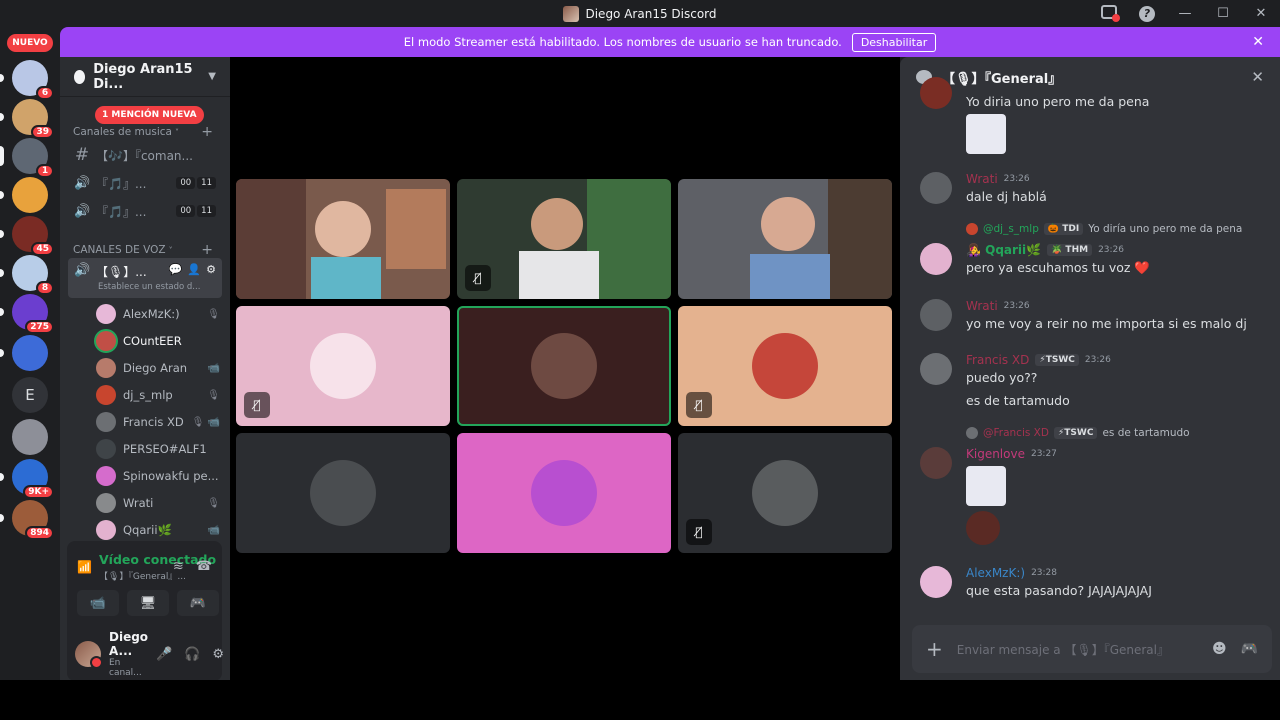  I want to click on noise-suppression-icon: ≋, so click(178, 566).